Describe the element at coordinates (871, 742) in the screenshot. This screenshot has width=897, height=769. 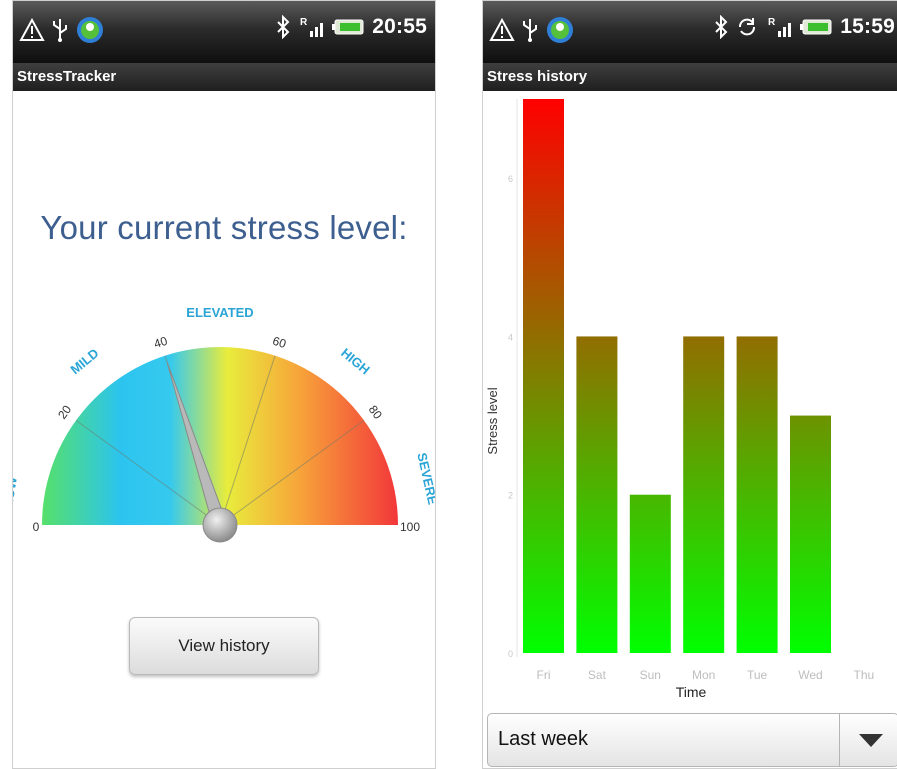
I see `chevron-down-icon` at that location.